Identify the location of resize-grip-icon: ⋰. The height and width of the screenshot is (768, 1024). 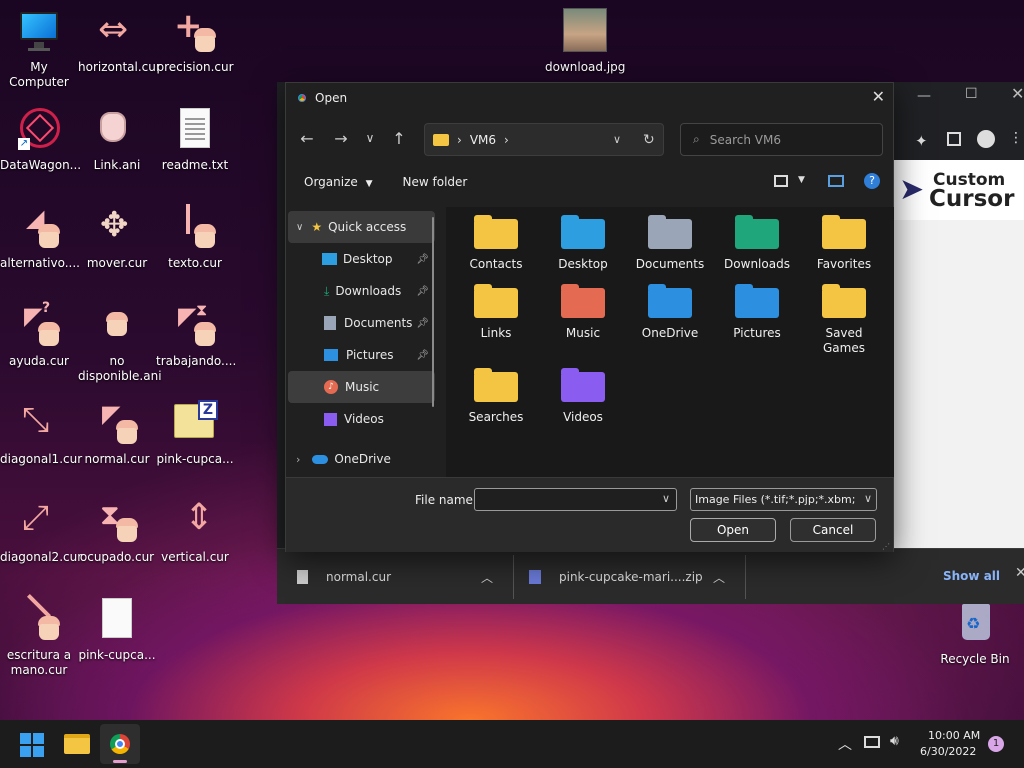
(886, 546).